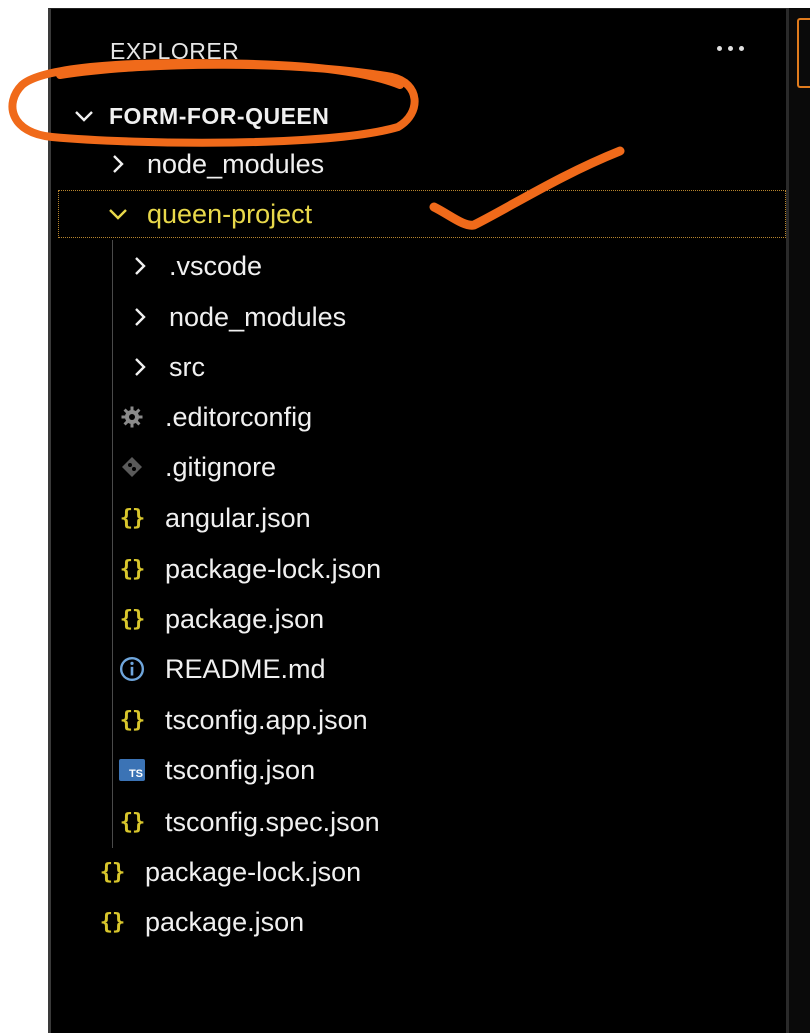 This screenshot has height=1033, width=810. Describe the element at coordinates (175, 51) in the screenshot. I see `explorer-title: EXPLORER` at that location.